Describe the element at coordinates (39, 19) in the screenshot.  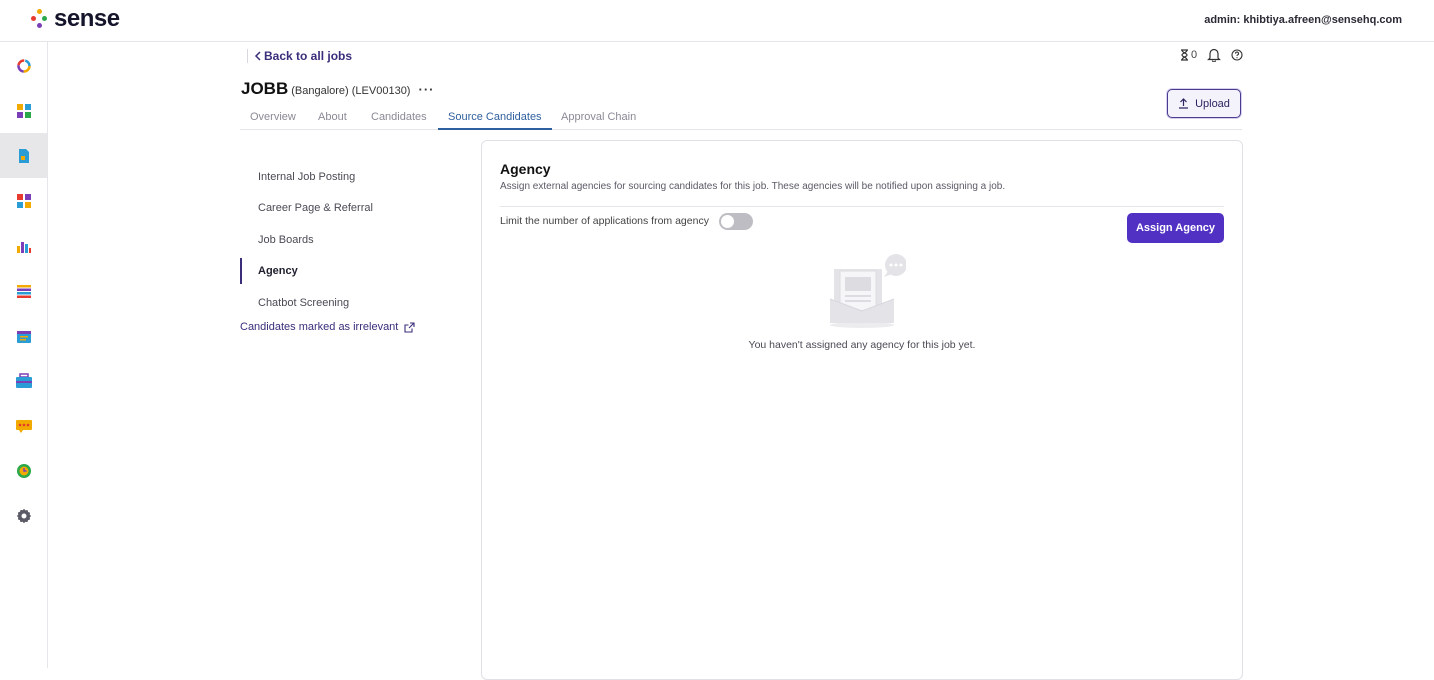
I see `logo-dots-icon` at that location.